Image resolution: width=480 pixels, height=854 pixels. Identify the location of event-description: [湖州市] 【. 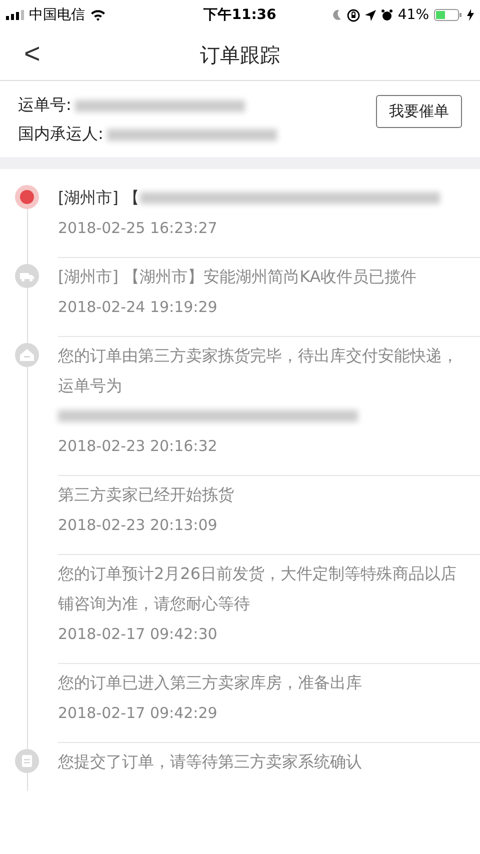
(99, 198).